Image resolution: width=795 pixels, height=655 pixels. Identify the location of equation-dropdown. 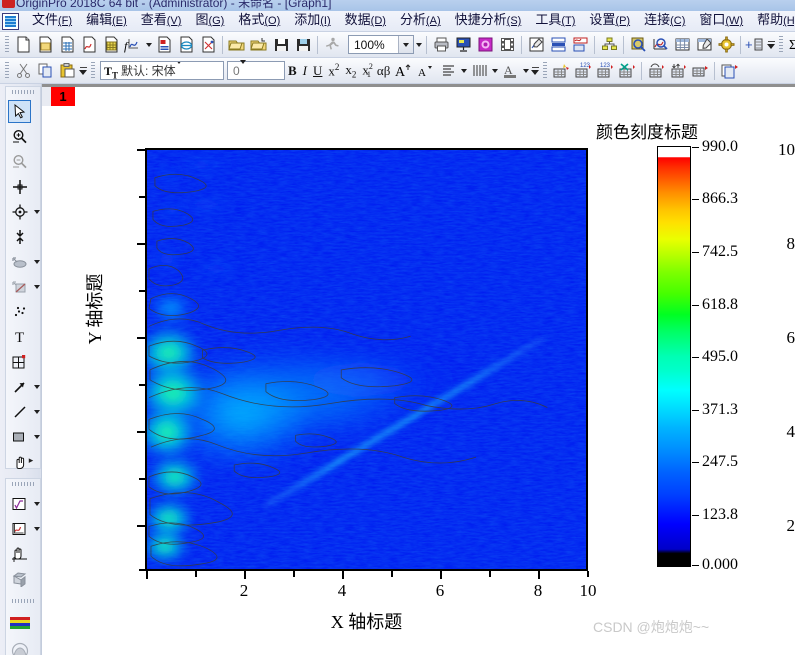
(36, 503).